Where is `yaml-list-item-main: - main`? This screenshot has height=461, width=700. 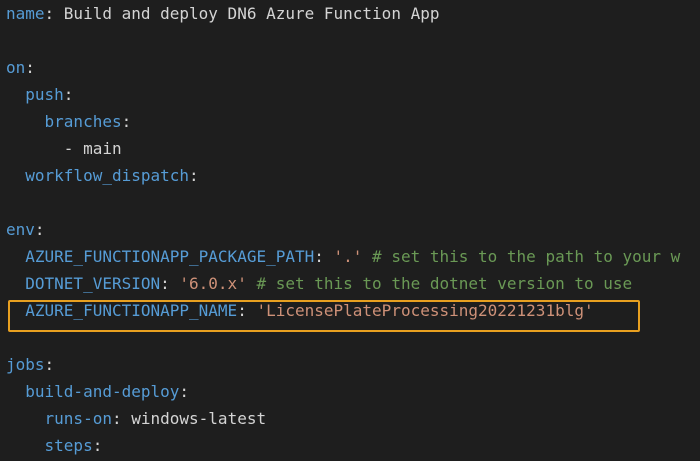
yaml-list-item-main: - main is located at coordinates (92, 148).